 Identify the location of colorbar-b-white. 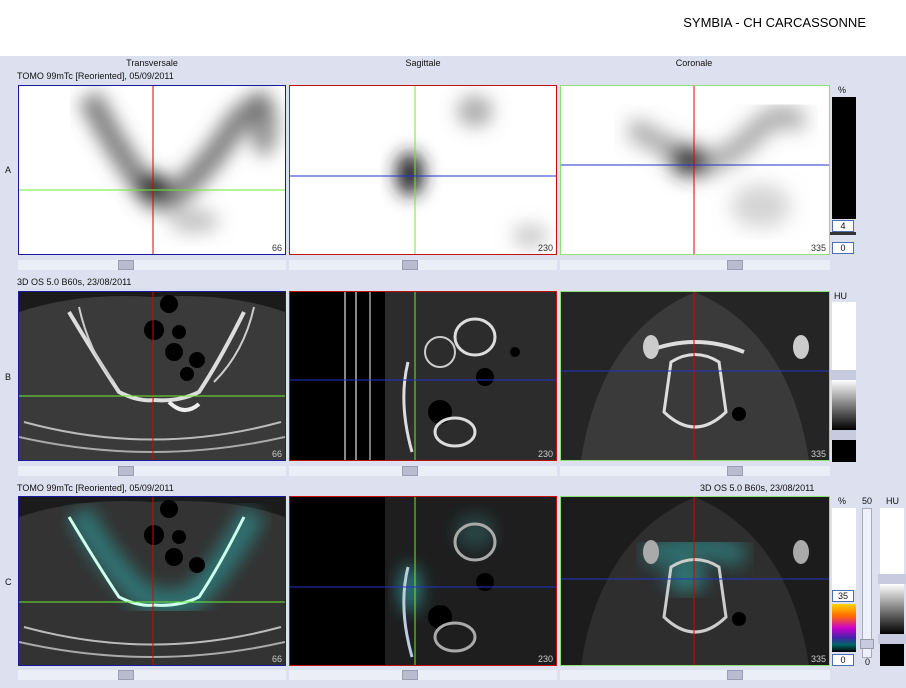
(844, 336).